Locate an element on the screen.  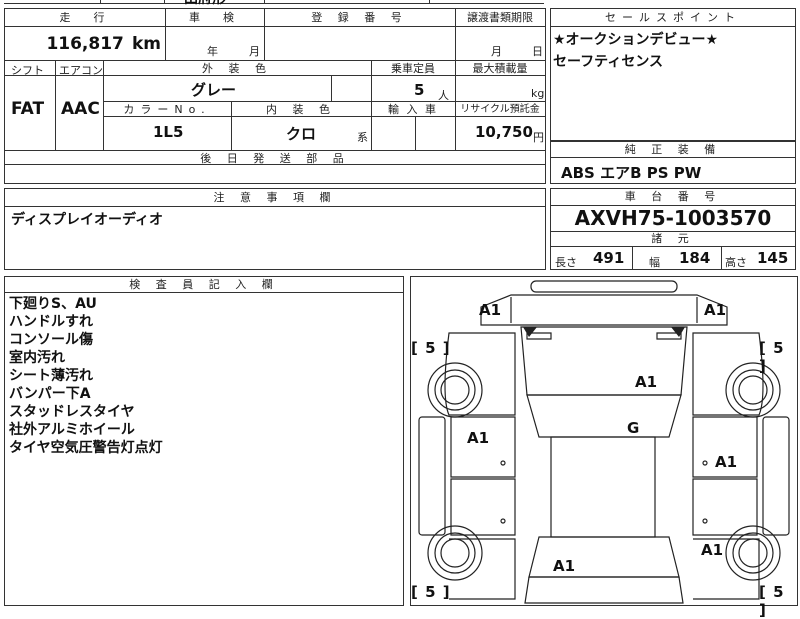
tire-mark-fl: [ 5 ] is located at coordinates (430, 348).